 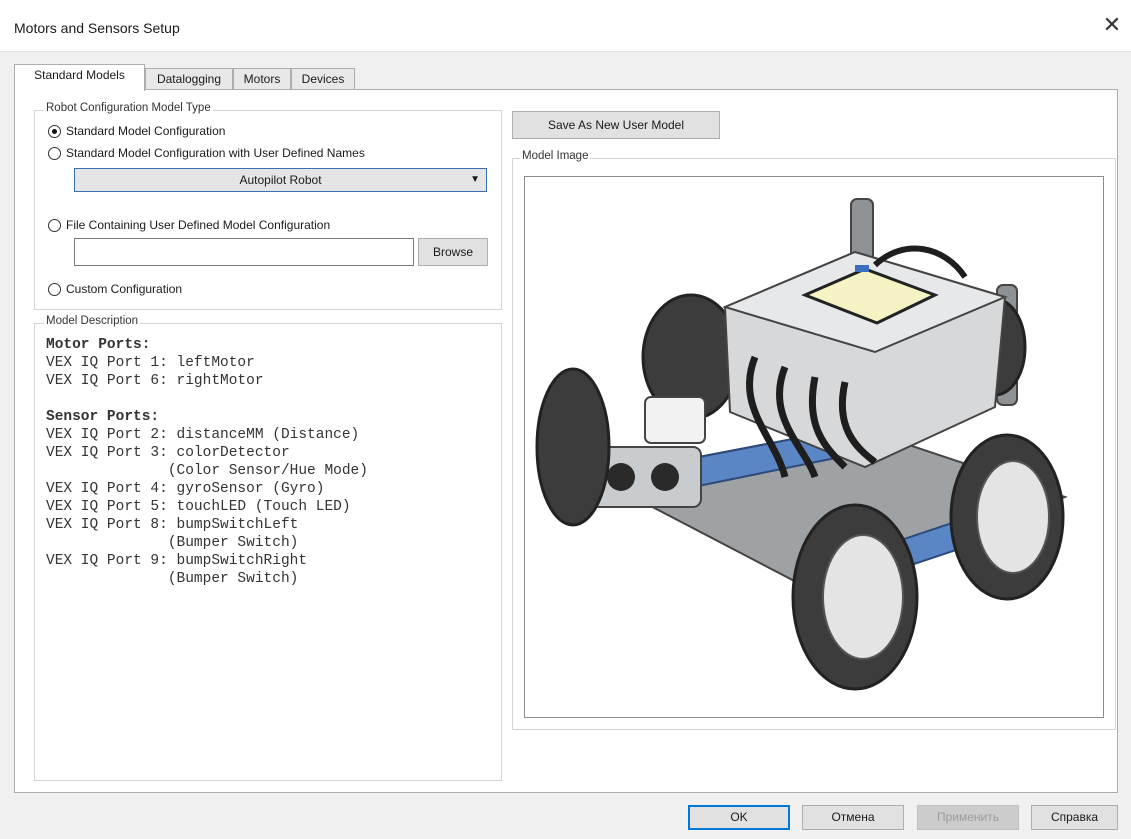 I want to click on description-line: VEX IQ Port 5: touchLED (Touch LED), so click(x=198, y=507).